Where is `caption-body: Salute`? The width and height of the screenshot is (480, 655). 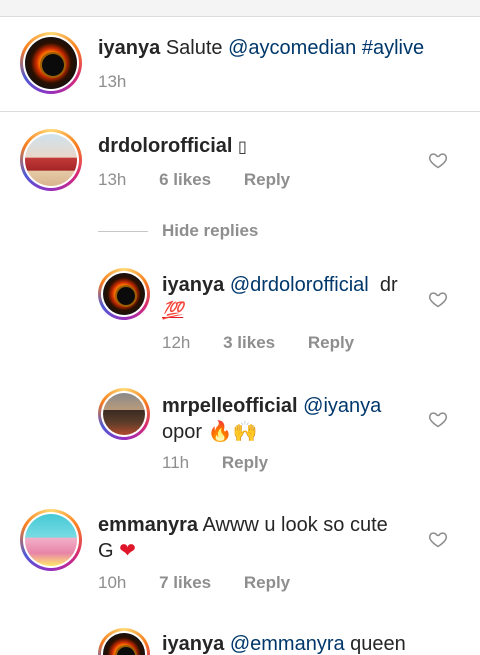 caption-body: Salute is located at coordinates (194, 48).